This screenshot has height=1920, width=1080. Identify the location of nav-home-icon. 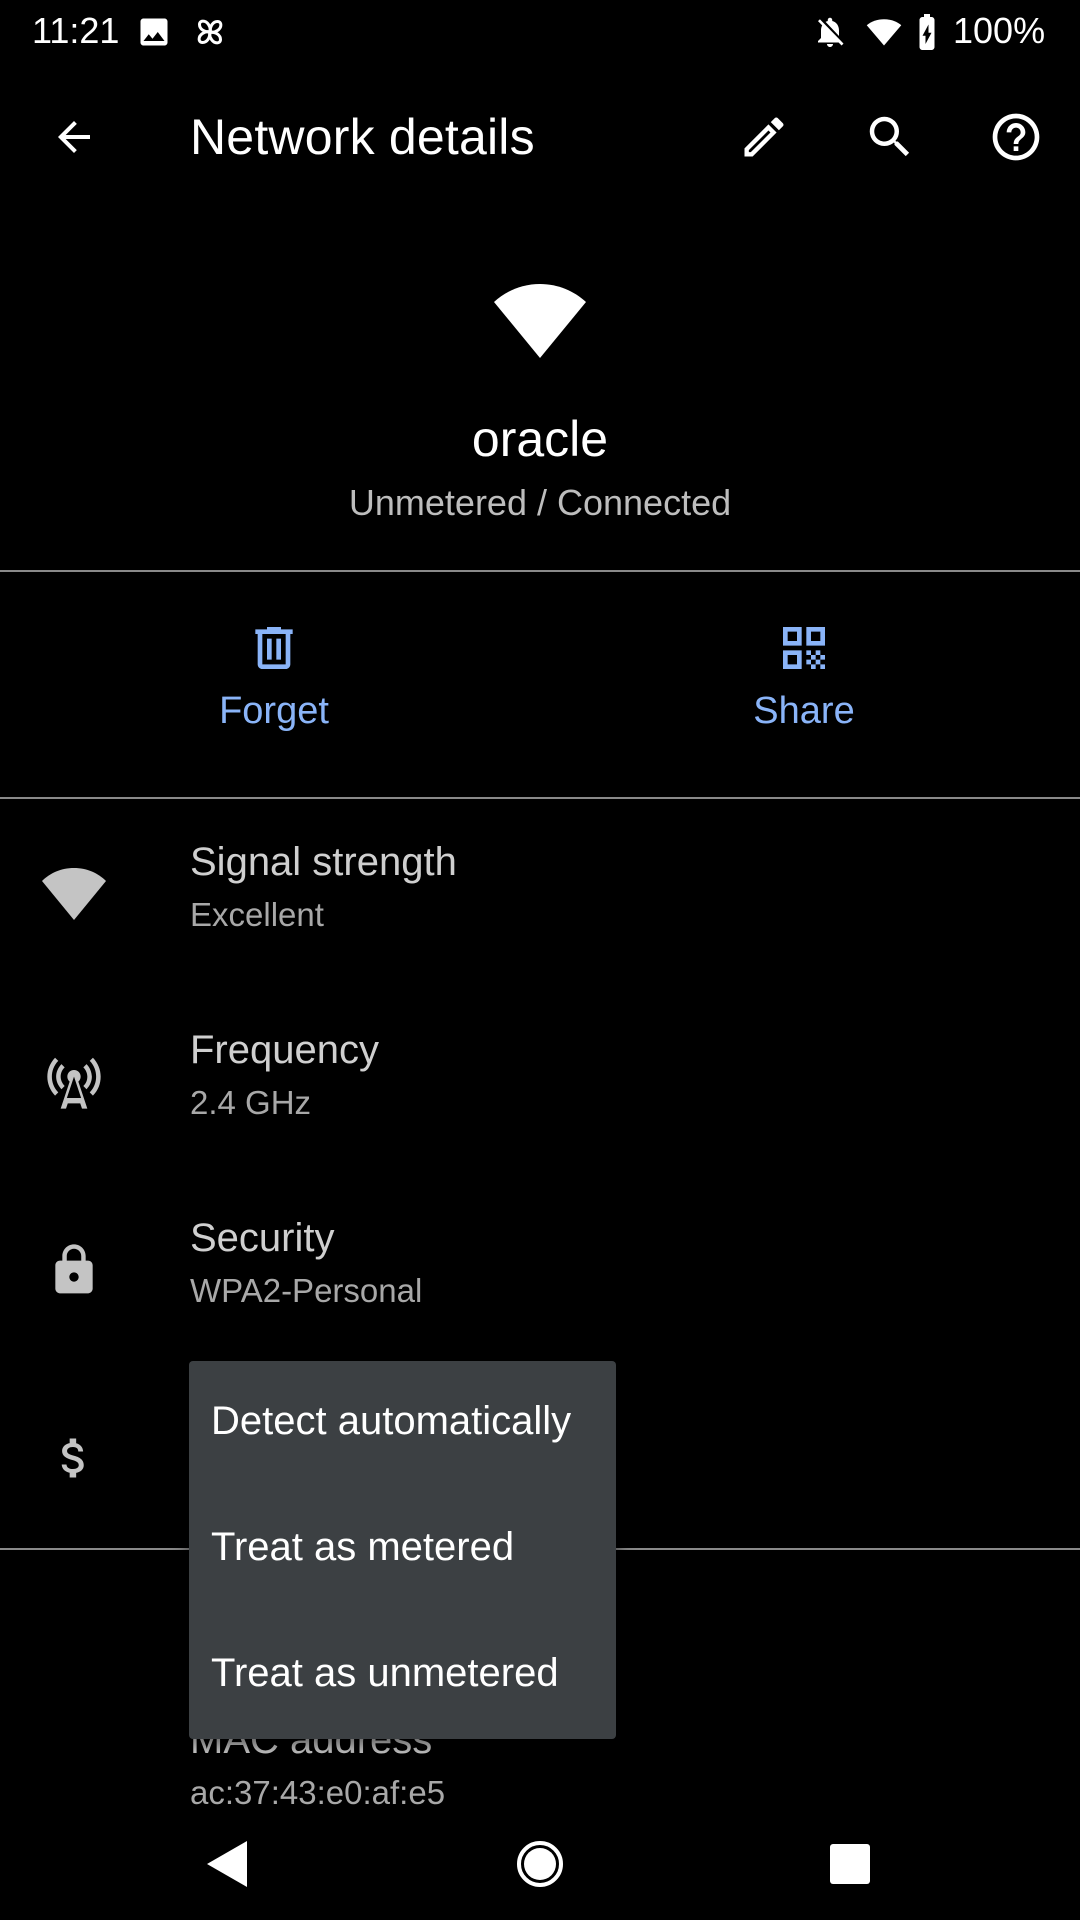
(540, 1864).